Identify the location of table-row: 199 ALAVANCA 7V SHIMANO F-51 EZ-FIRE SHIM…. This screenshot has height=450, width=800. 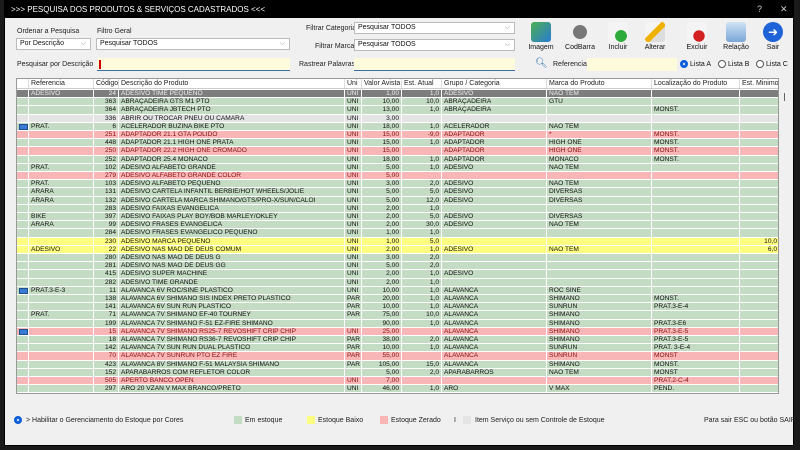
(397, 323).